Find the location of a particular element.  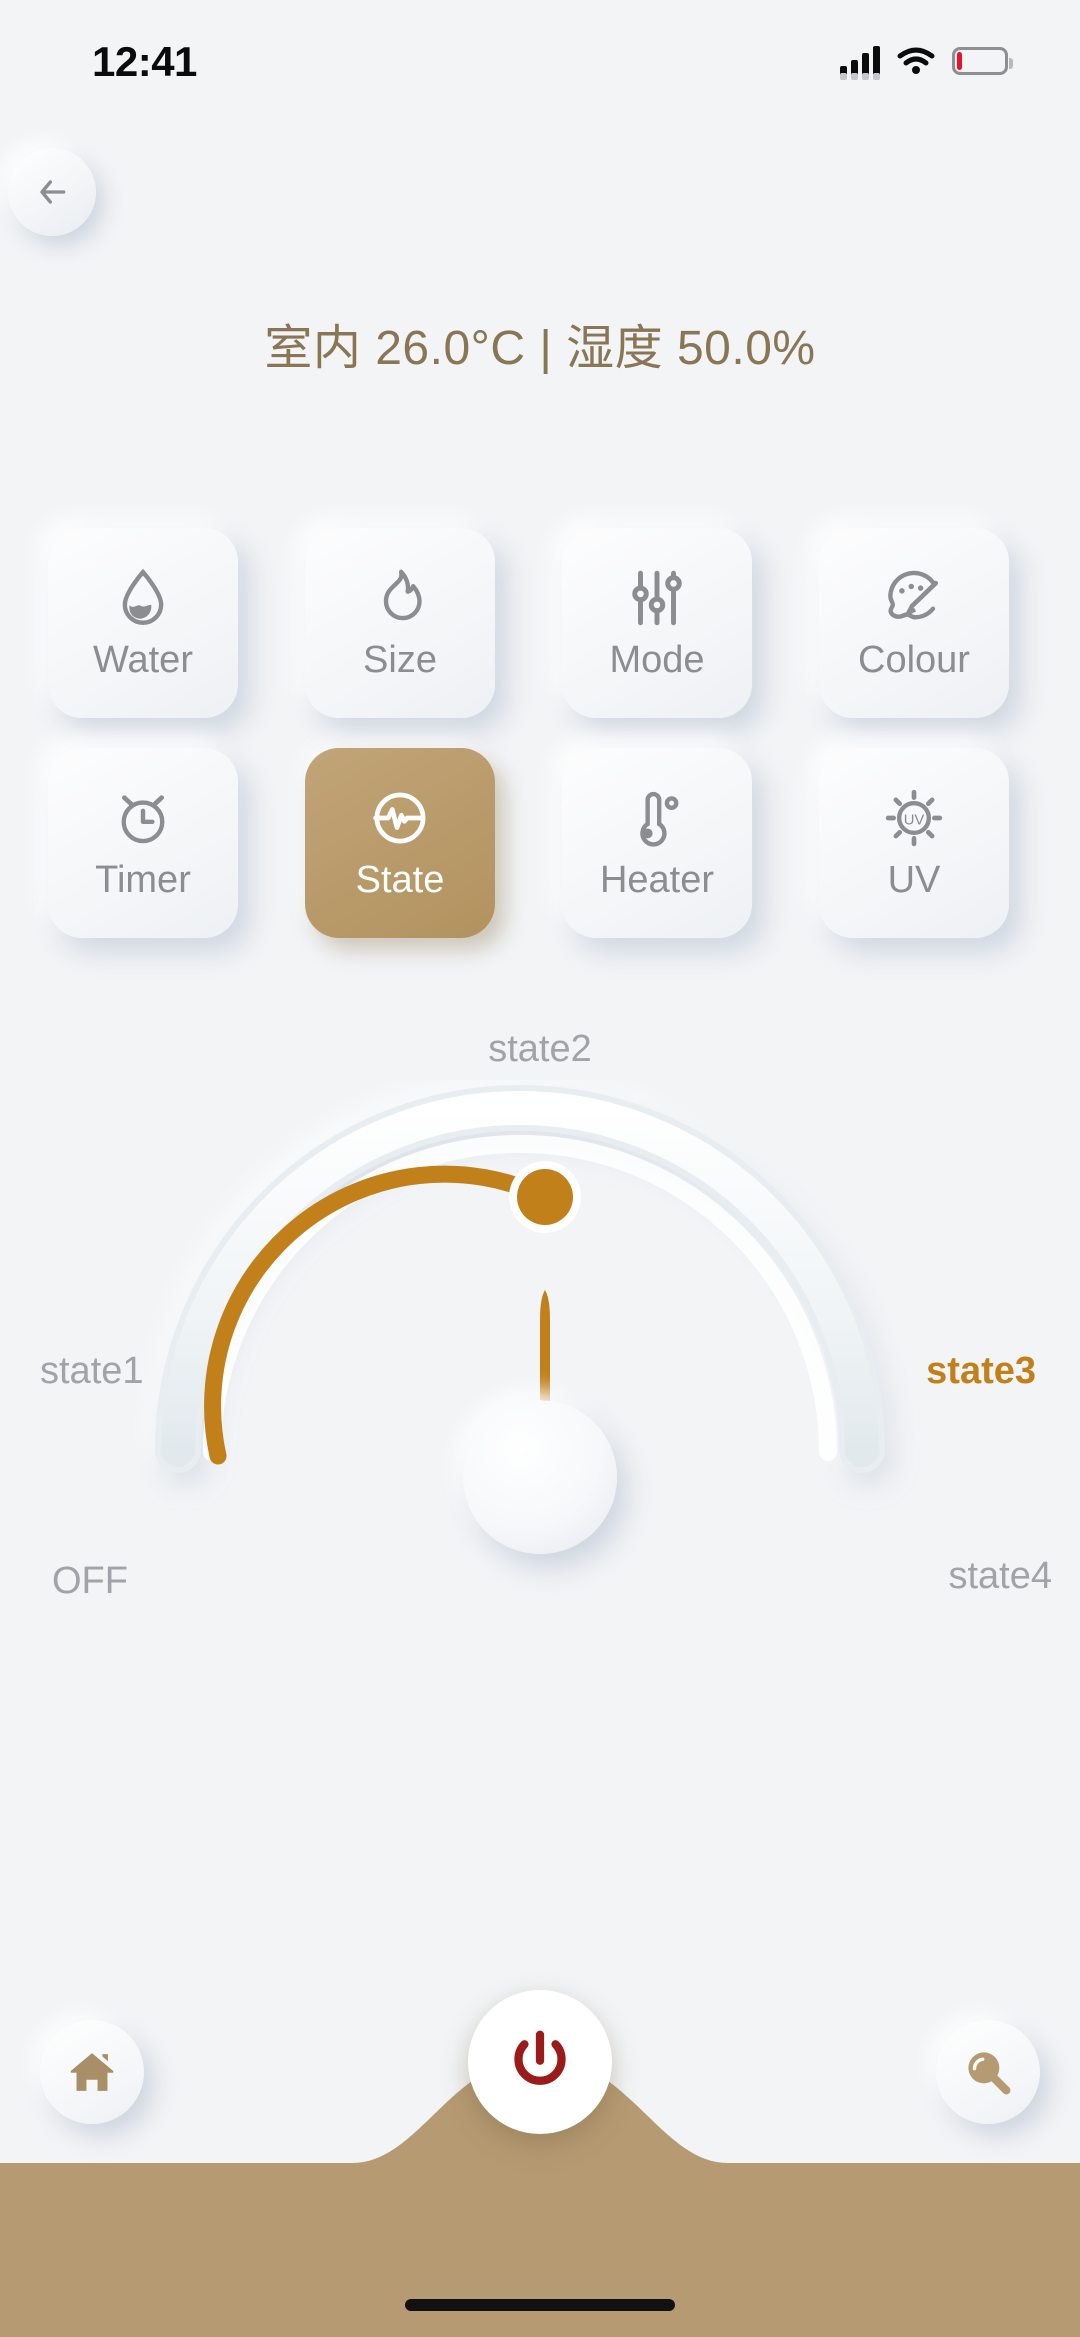

tile-label: State is located at coordinates (400, 879).